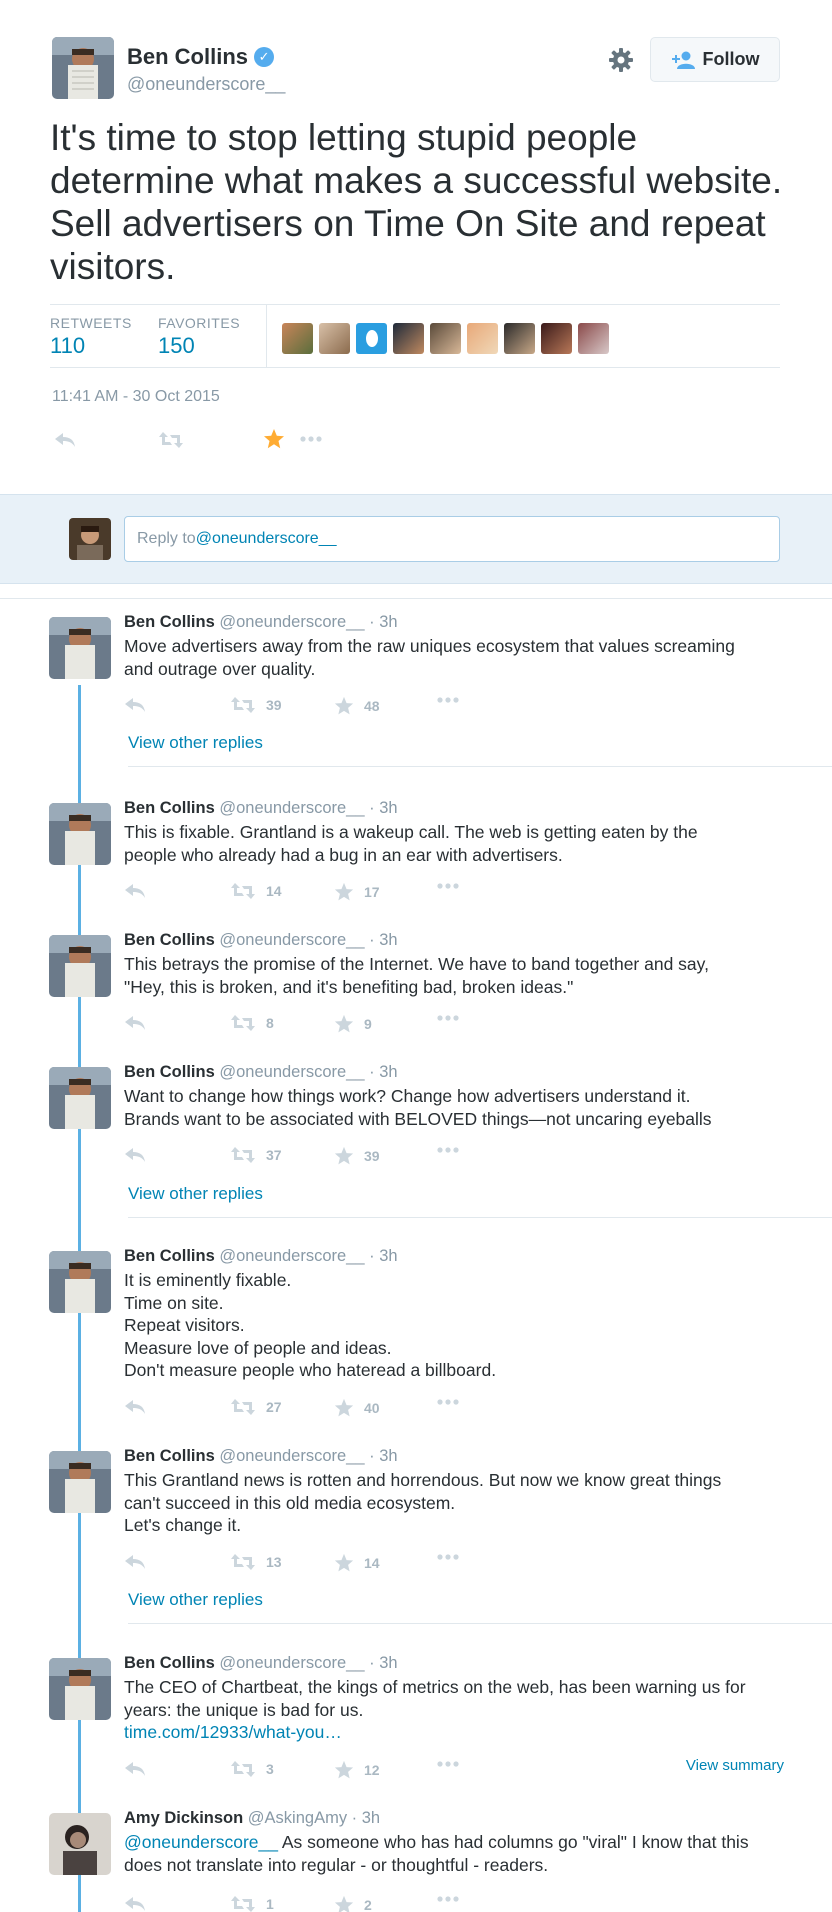 Image resolution: width=832 pixels, height=1912 pixels. What do you see at coordinates (621, 60) in the screenshot?
I see `gear-icon` at bounding box center [621, 60].